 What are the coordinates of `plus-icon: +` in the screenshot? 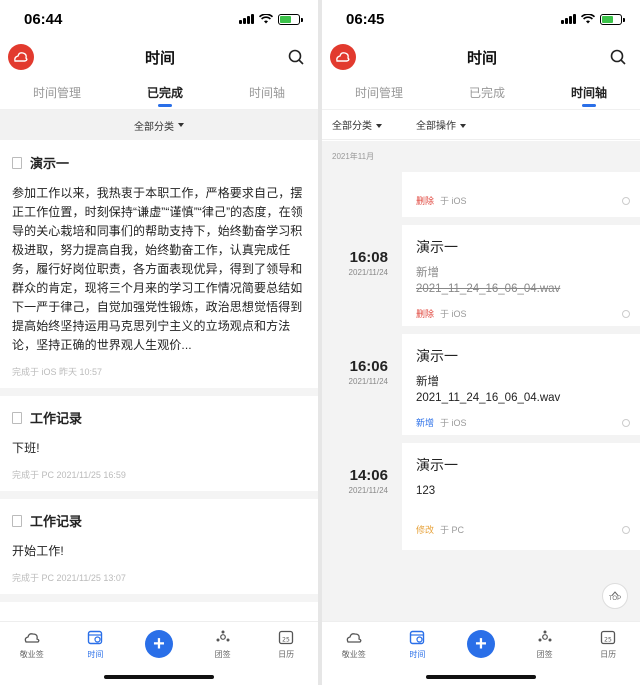 It's located at (158, 644).